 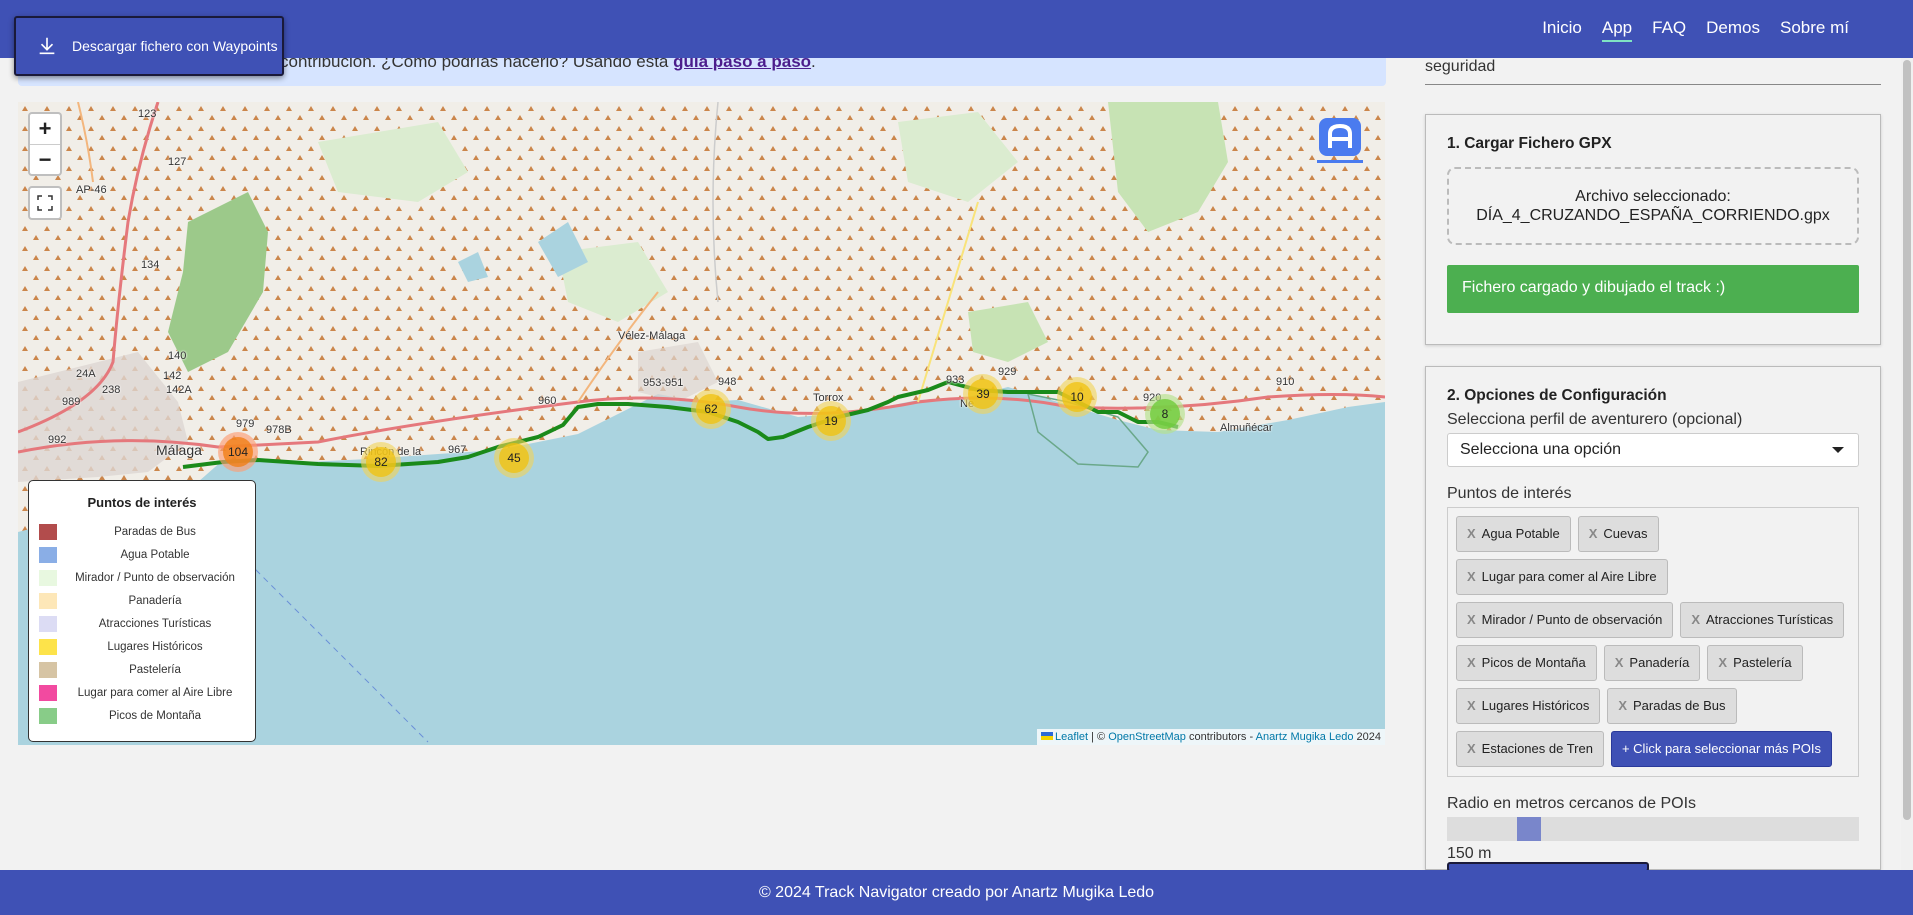 I want to click on attribution-sep: | ©, so click(x=1098, y=737).